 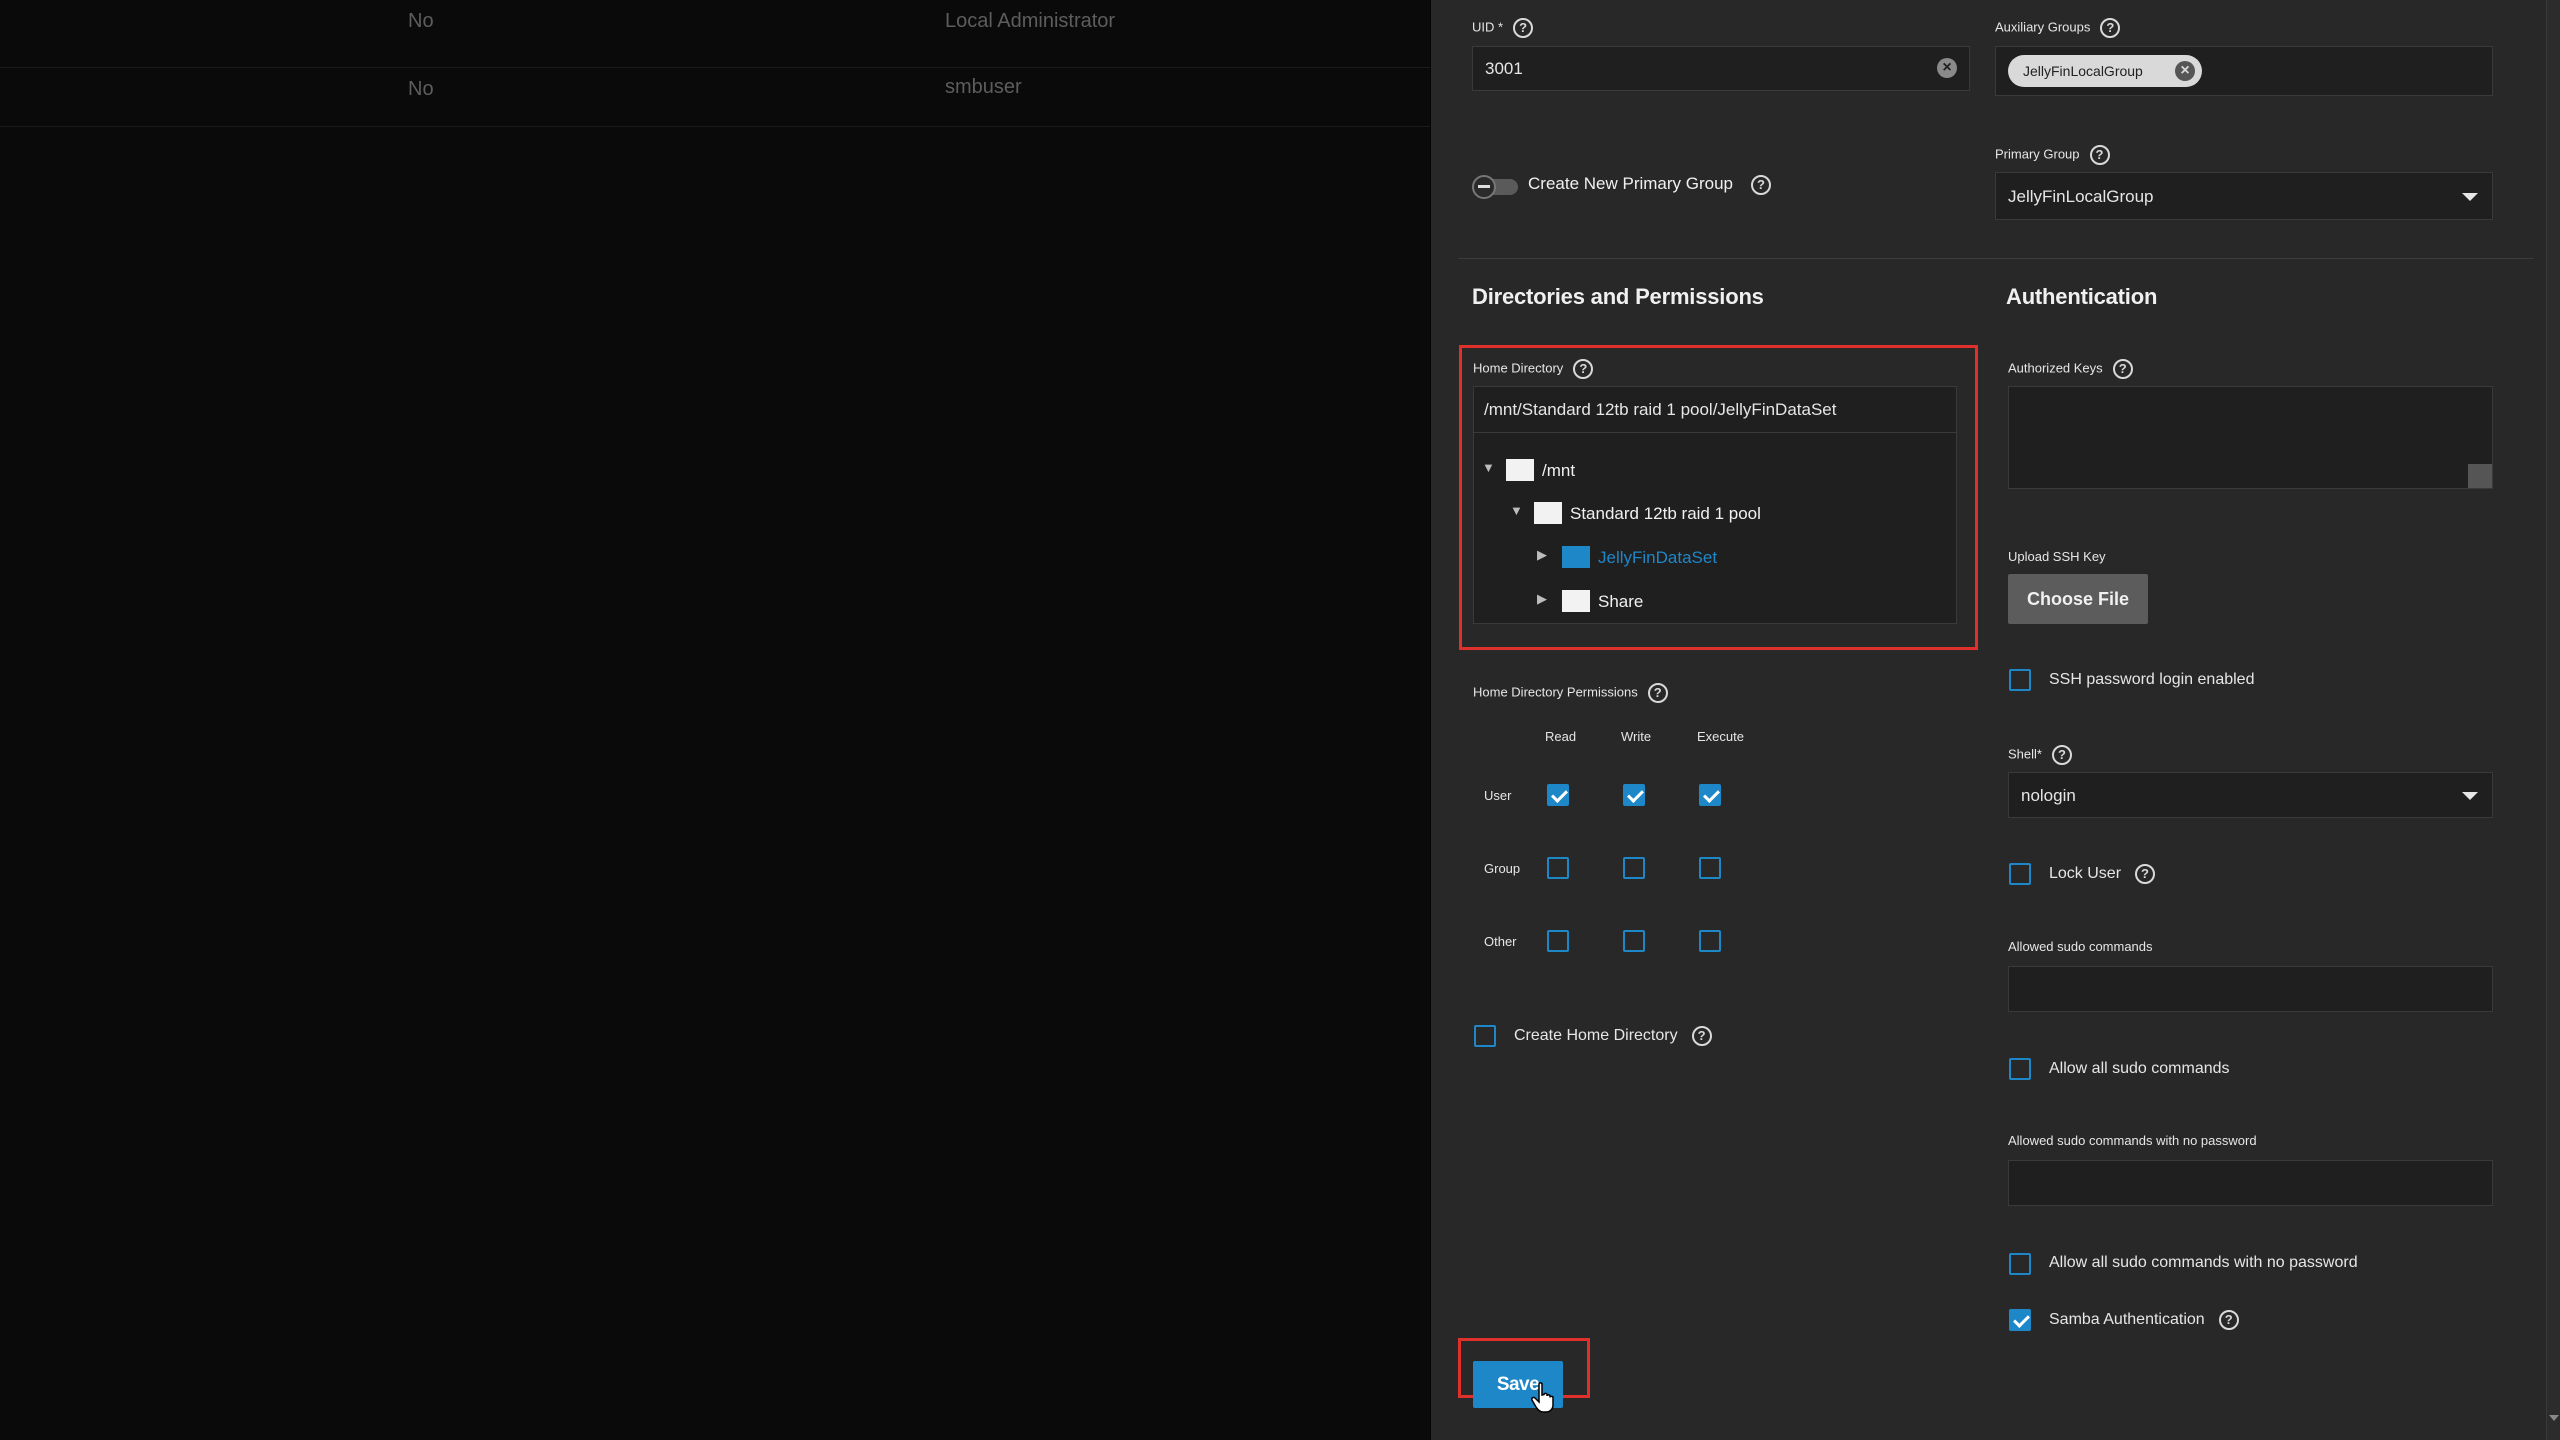 I want to click on scrollbar, so click(x=2553, y=720).